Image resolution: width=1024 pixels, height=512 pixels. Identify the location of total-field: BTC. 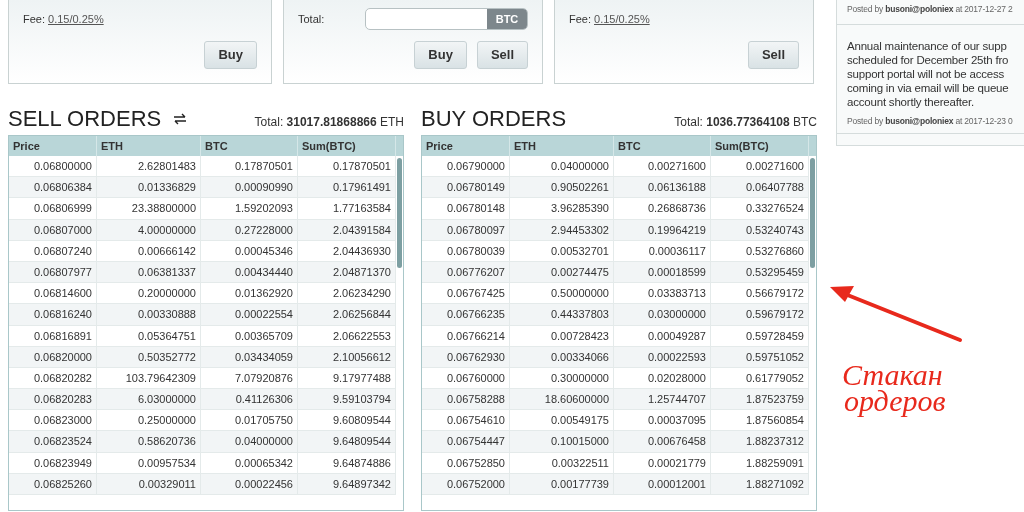
(446, 19).